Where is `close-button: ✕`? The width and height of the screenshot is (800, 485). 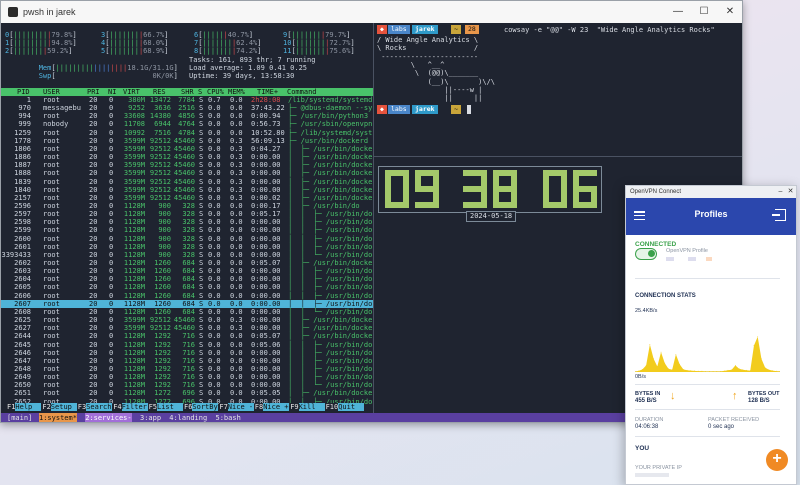
close-button: ✕ is located at coordinates (729, 12).